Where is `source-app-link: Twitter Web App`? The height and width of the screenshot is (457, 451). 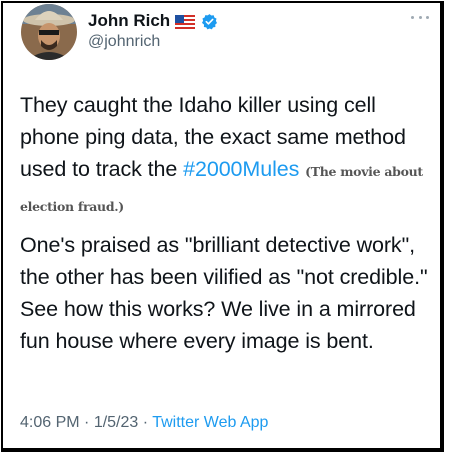 source-app-link: Twitter Web App is located at coordinates (210, 422).